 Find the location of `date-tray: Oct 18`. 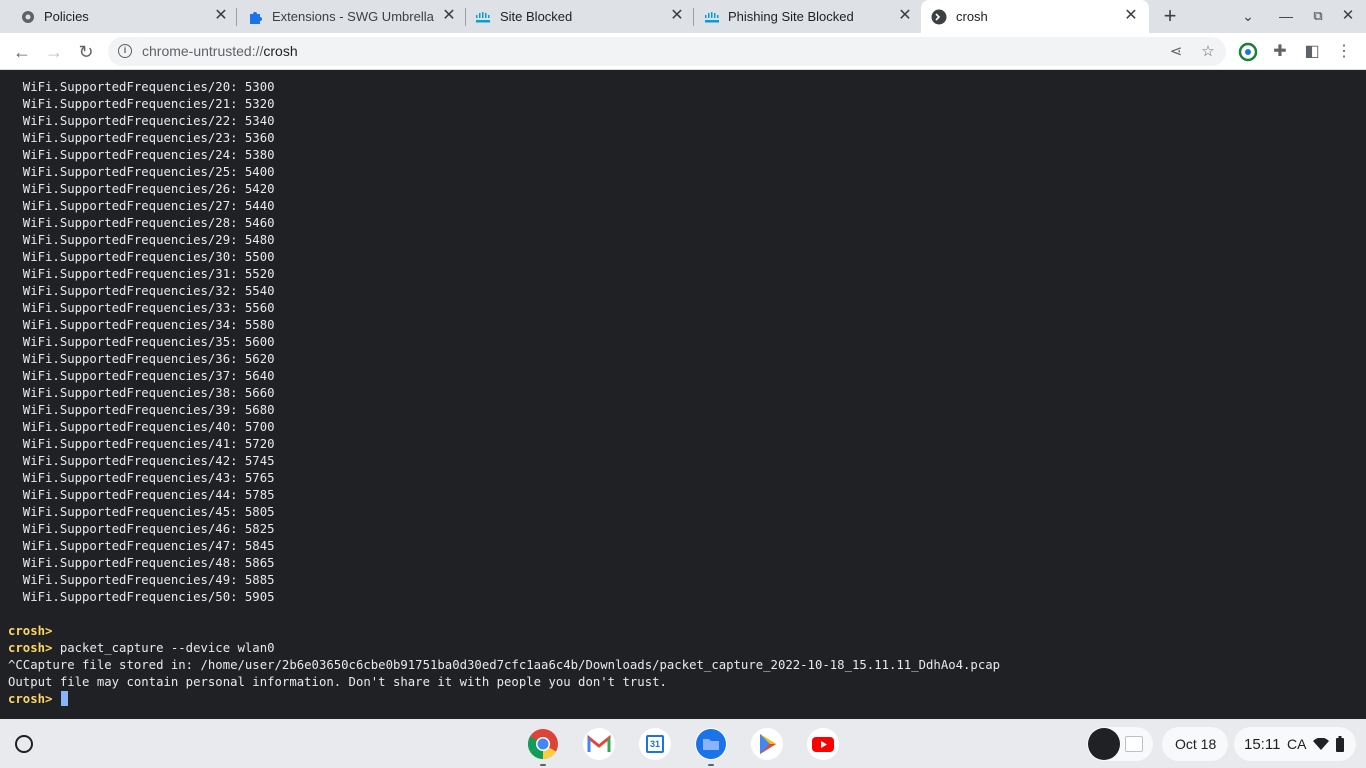

date-tray: Oct 18 is located at coordinates (1195, 744).